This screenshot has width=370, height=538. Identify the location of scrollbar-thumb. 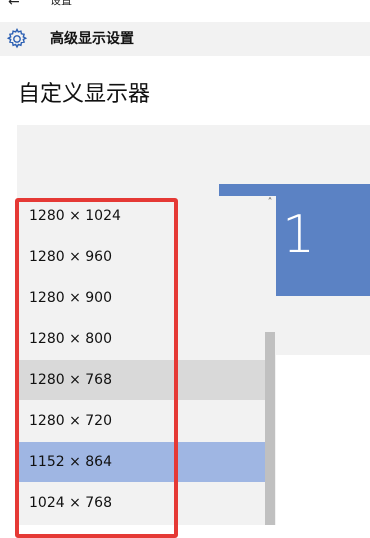
(270, 428).